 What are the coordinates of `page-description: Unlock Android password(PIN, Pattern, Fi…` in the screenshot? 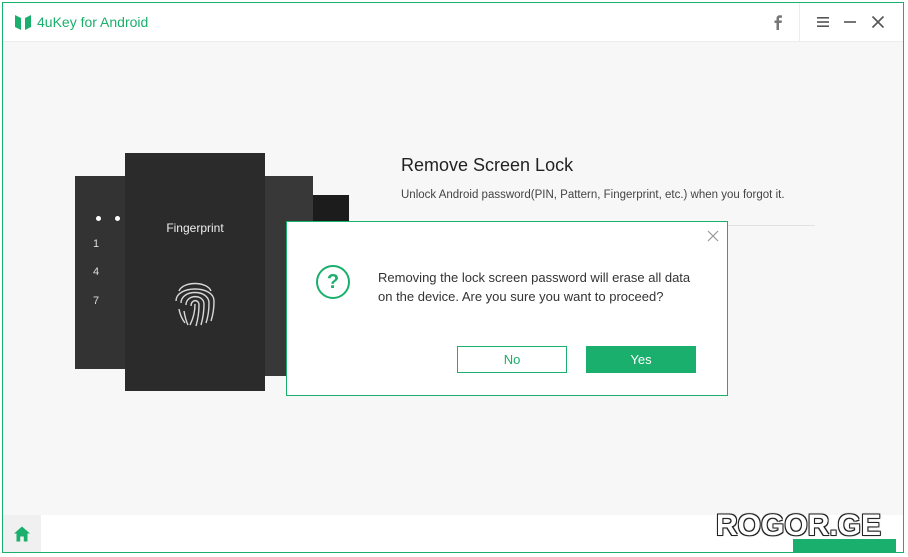 It's located at (593, 195).